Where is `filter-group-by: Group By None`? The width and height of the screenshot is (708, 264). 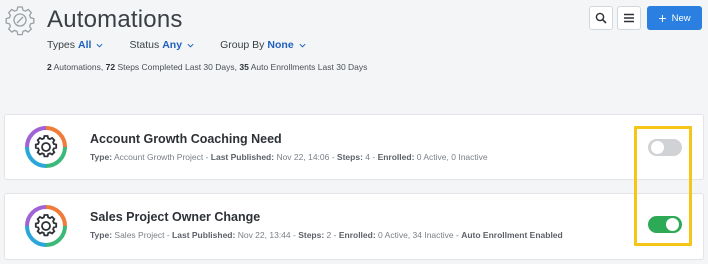 filter-group-by: Group By None is located at coordinates (263, 45).